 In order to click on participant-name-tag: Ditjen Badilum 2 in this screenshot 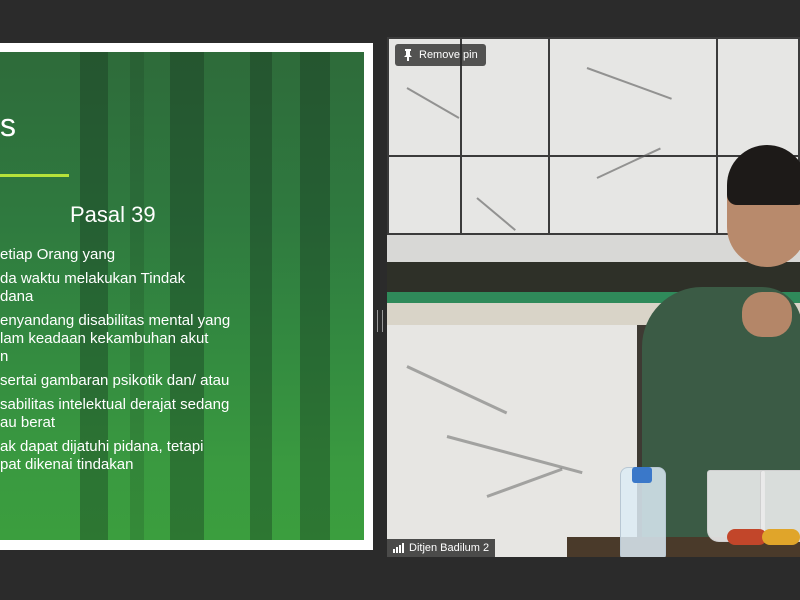, I will do `click(441, 548)`.